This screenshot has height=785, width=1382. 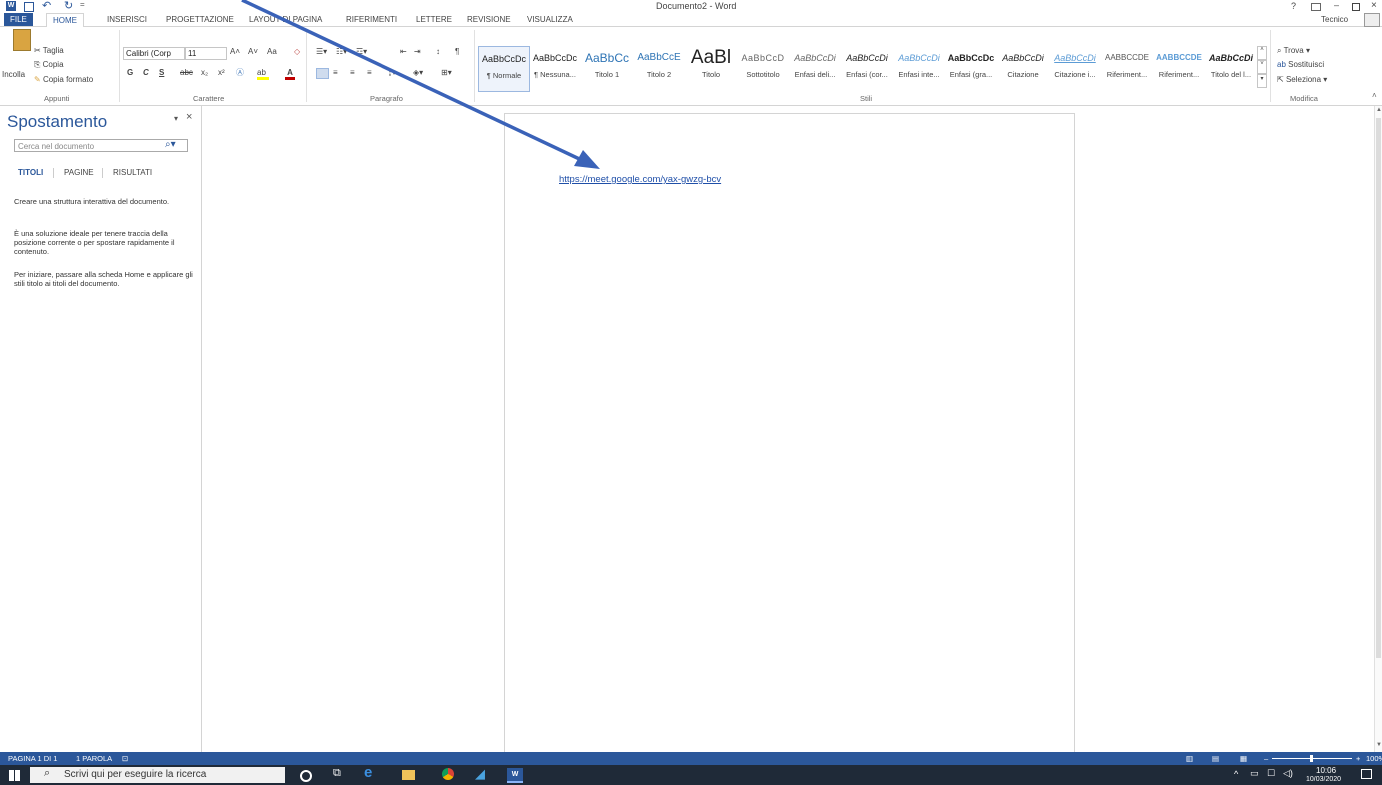 I want to click on network-icon: ▭, so click(x=1254, y=773).